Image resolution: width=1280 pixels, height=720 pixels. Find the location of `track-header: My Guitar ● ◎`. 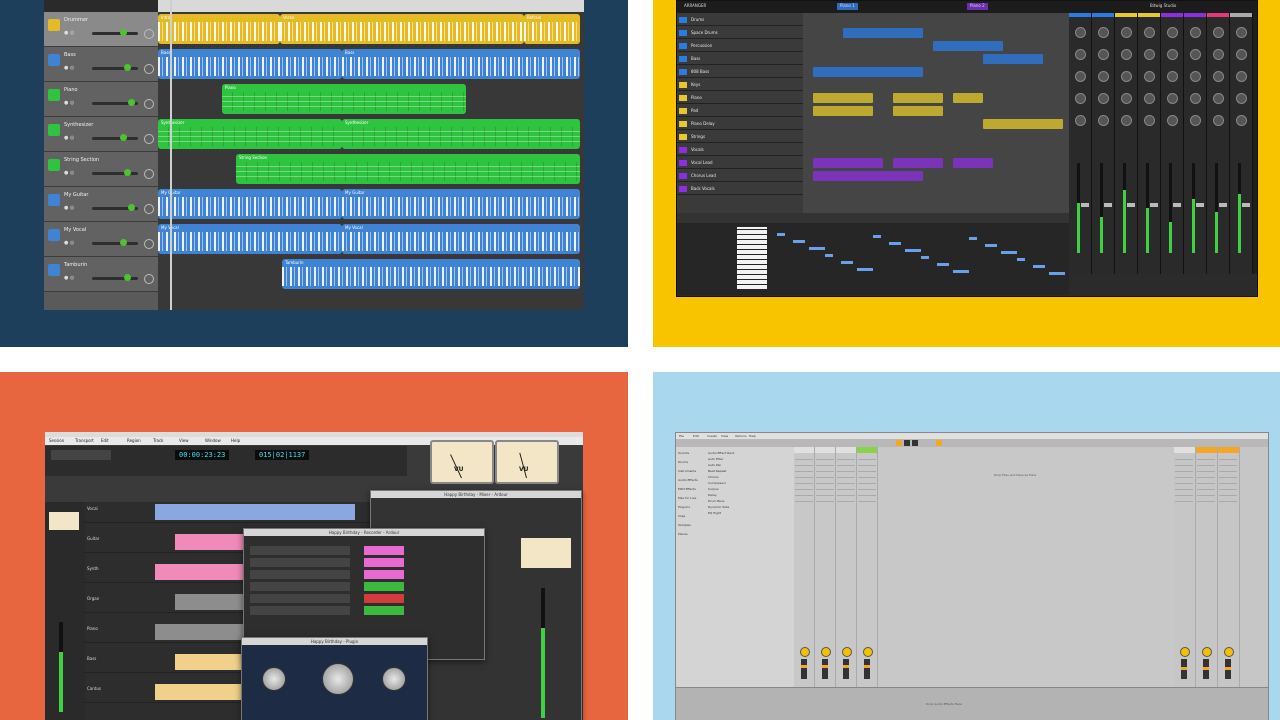

track-header: My Guitar ● ◎ is located at coordinates (101, 204).